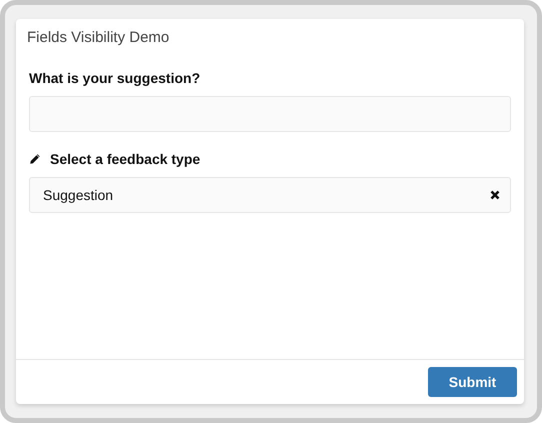 This screenshot has height=423, width=542. I want to click on feedback-type-select: Suggestion, so click(270, 195).